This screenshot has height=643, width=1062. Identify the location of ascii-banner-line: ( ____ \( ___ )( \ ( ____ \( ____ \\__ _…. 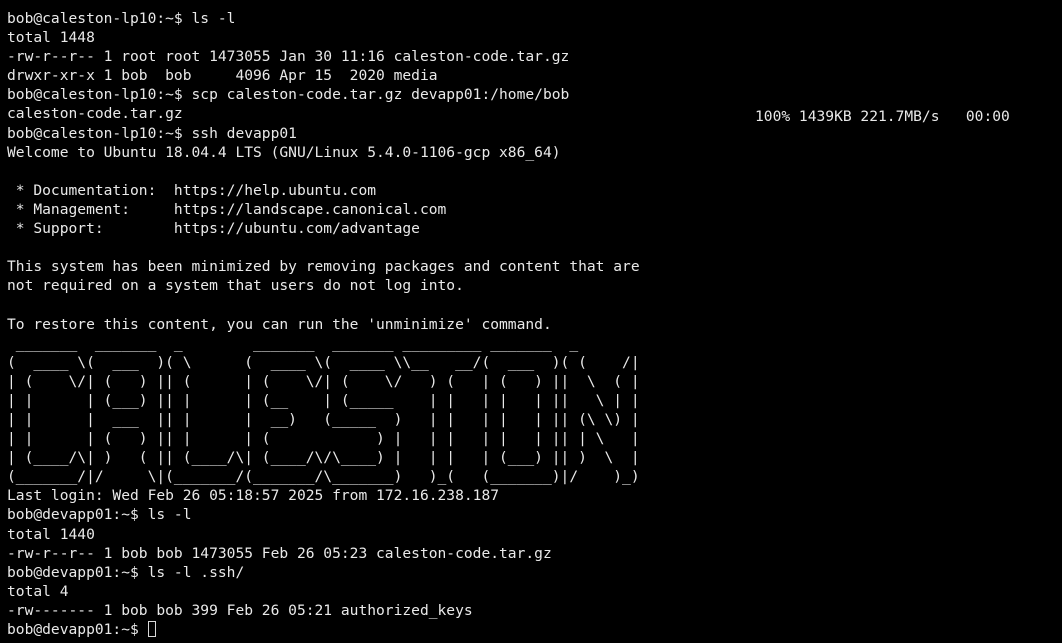
(323, 362).